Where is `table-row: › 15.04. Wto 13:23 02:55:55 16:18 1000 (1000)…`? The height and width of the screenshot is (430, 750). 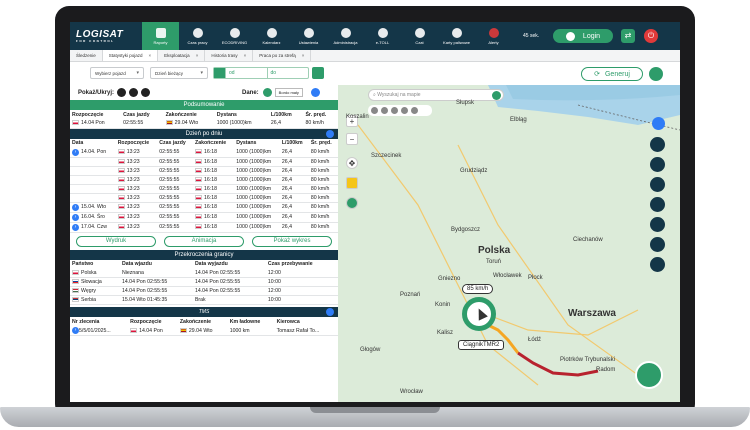
table-row: › 15.04. Wto 13:23 02:55:55 16:18 1000 (1000)… is located at coordinates (204, 207).